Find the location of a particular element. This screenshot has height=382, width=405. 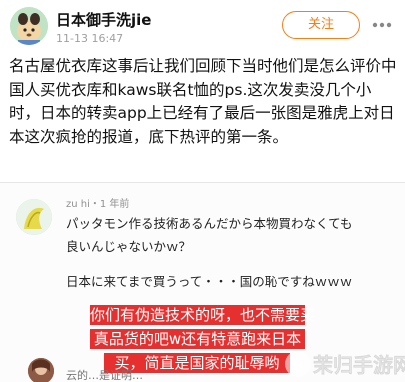

comment-text-line: パッタモン作る技術あるんだから本物買わなくても is located at coordinates (209, 223).